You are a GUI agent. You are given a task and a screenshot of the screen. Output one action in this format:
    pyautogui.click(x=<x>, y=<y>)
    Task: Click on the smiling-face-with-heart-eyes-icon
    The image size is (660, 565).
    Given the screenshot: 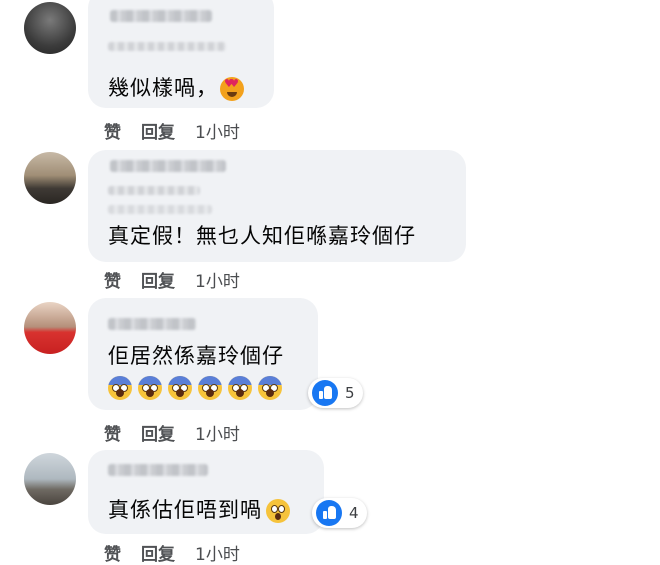 What is the action you would take?
    pyautogui.click(x=232, y=89)
    